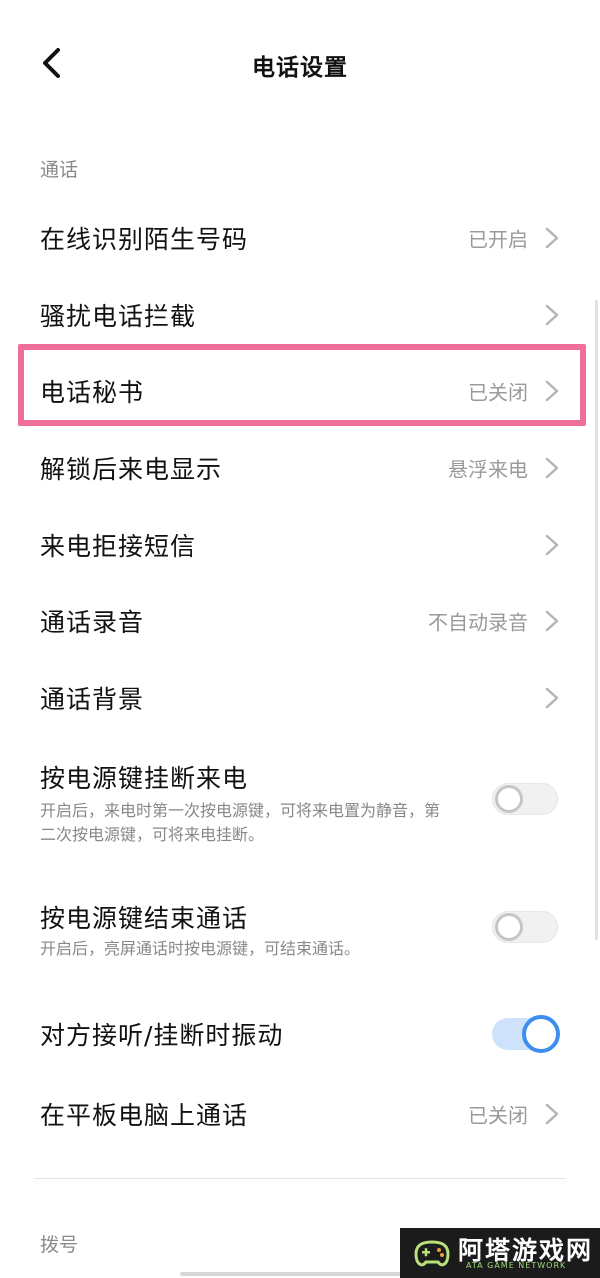 This screenshot has width=600, height=1278. I want to click on power-key-decline-switch, so click(525, 799).